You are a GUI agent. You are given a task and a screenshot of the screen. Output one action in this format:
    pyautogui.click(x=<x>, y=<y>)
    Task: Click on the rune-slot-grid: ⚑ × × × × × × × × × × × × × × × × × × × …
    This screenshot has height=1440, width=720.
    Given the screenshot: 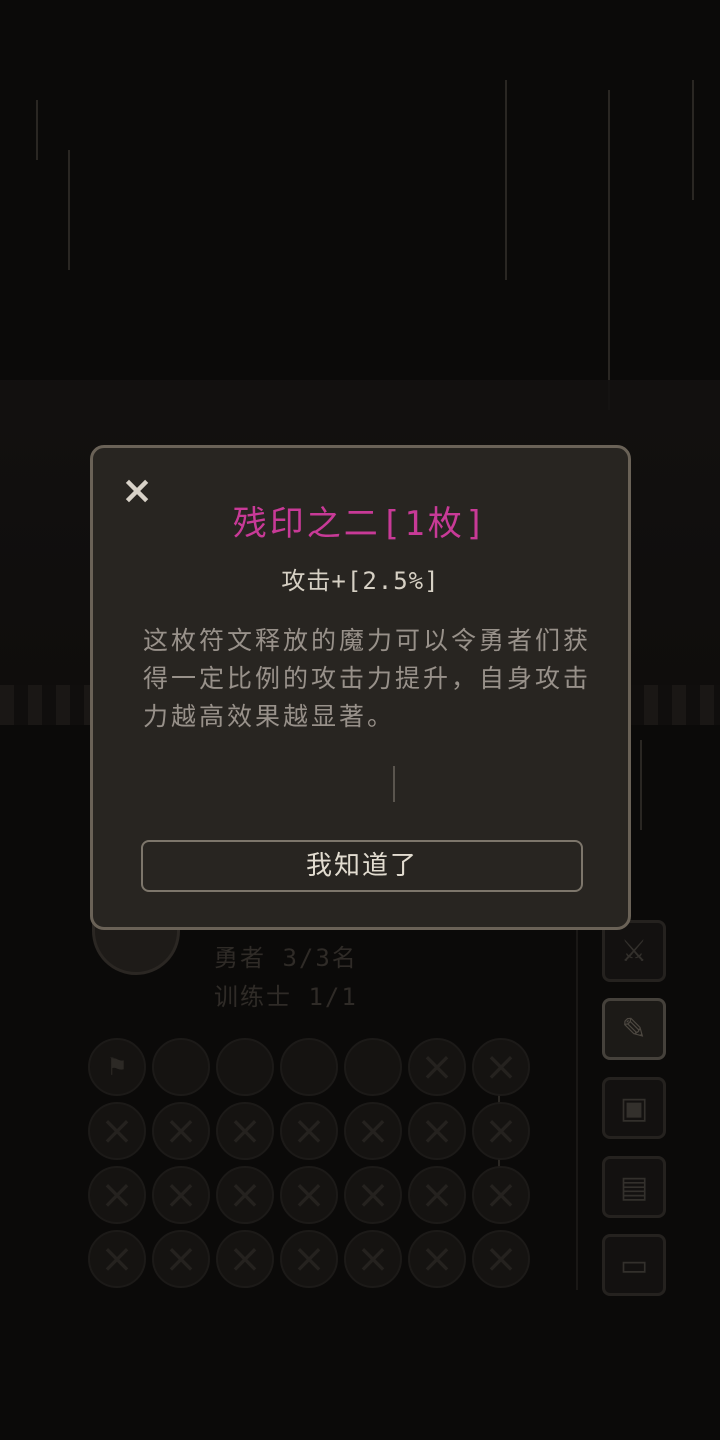 What is the action you would take?
    pyautogui.click(x=312, y=1166)
    